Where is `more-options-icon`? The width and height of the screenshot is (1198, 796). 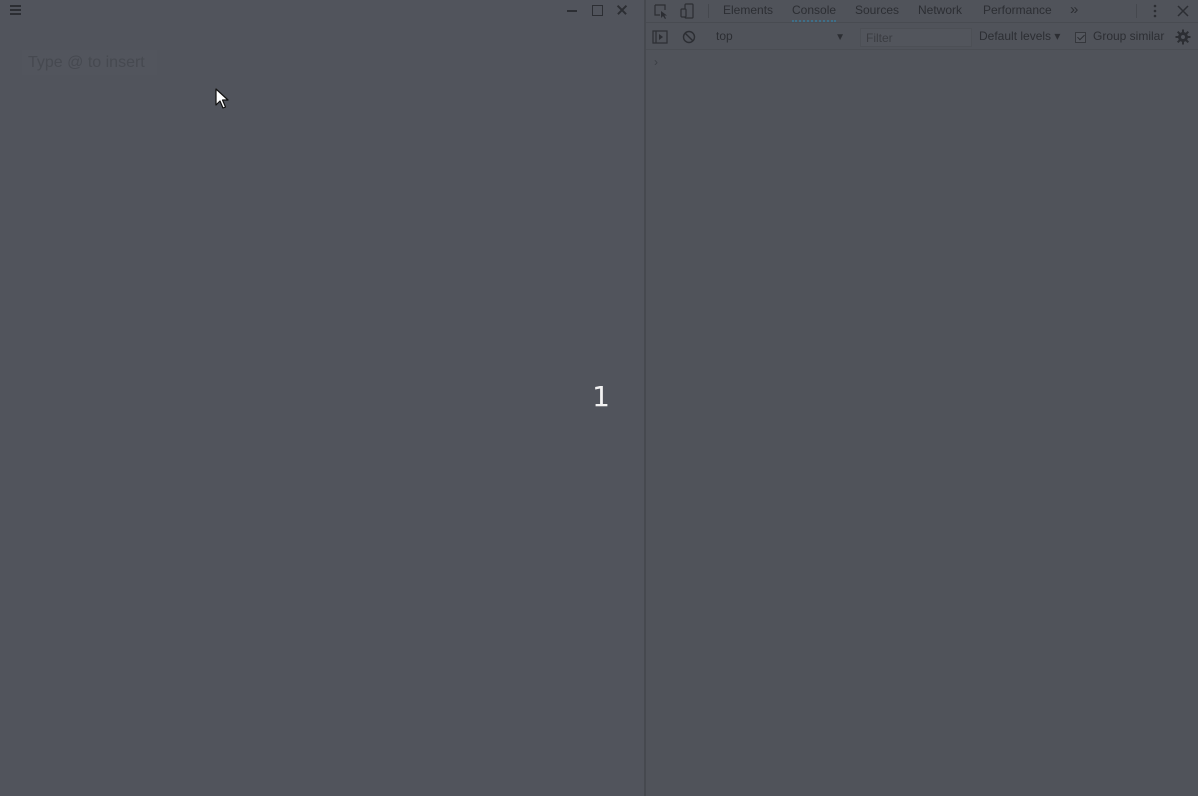 more-options-icon is located at coordinates (1155, 11).